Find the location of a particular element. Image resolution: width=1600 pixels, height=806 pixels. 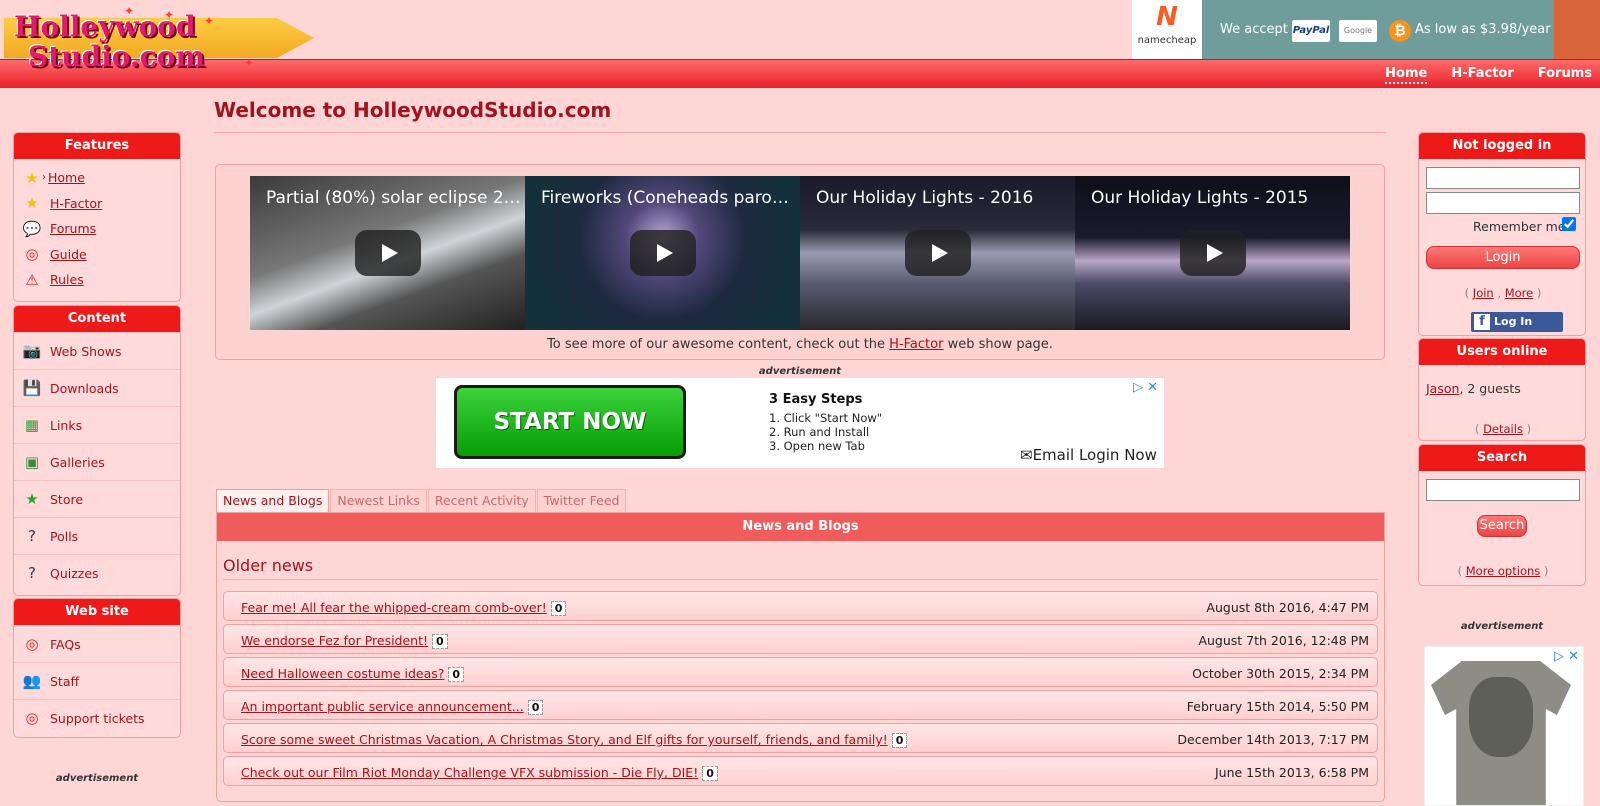

sidebar-item-forums: 💬 Forums is located at coordinates (97, 229).